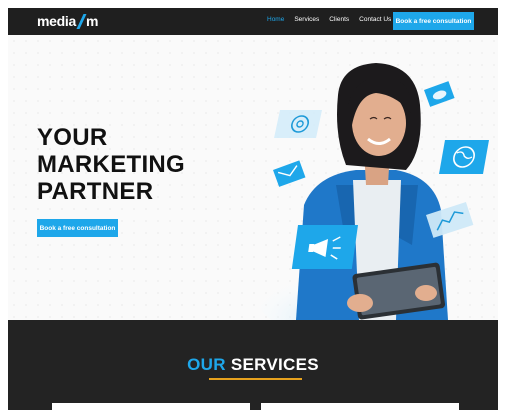 Image resolution: width=506 pixels, height=416 pixels. Describe the element at coordinates (81, 21) in the screenshot. I see `logo-slash-icon` at that location.